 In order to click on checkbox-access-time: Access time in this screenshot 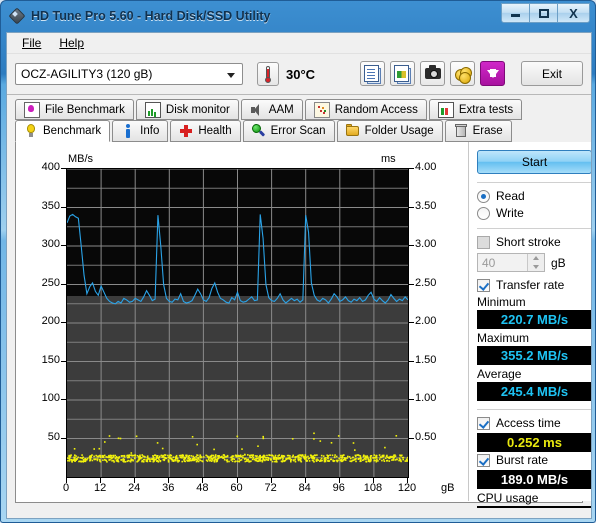, I will do `click(534, 423)`.